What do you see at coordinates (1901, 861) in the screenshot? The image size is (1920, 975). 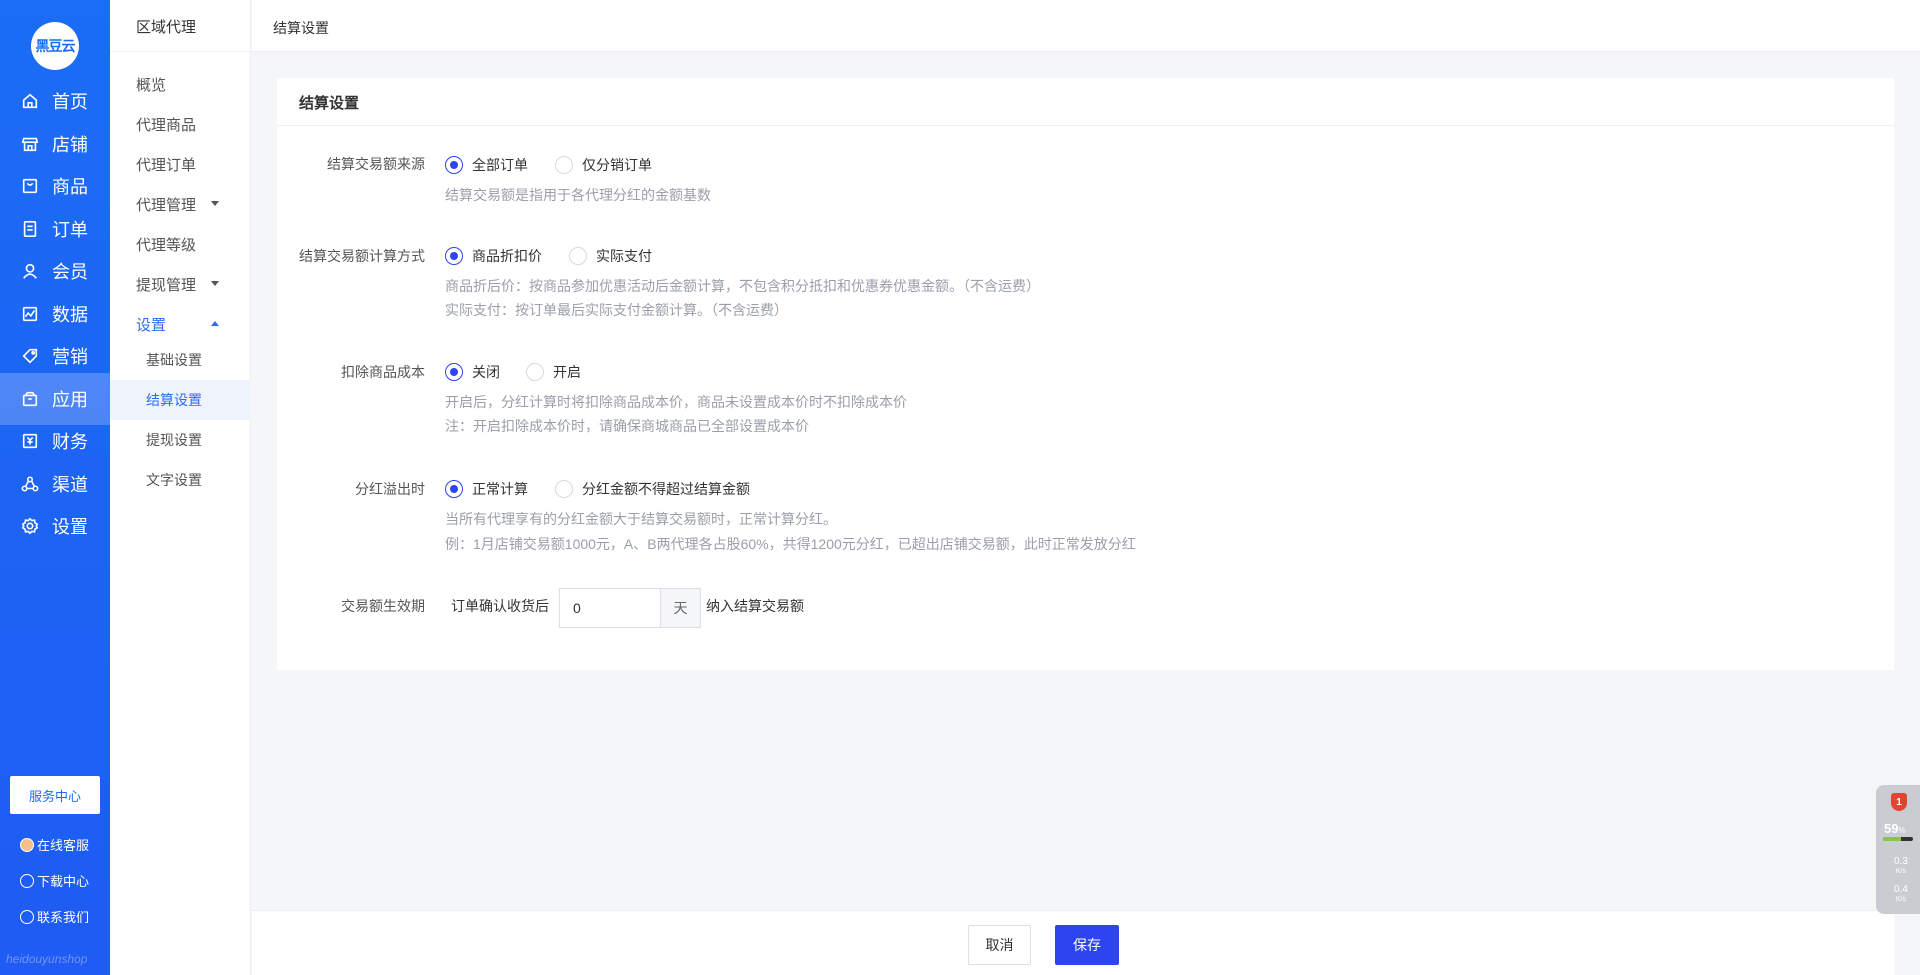 I see `upload-speed-value: 0.3` at bounding box center [1901, 861].